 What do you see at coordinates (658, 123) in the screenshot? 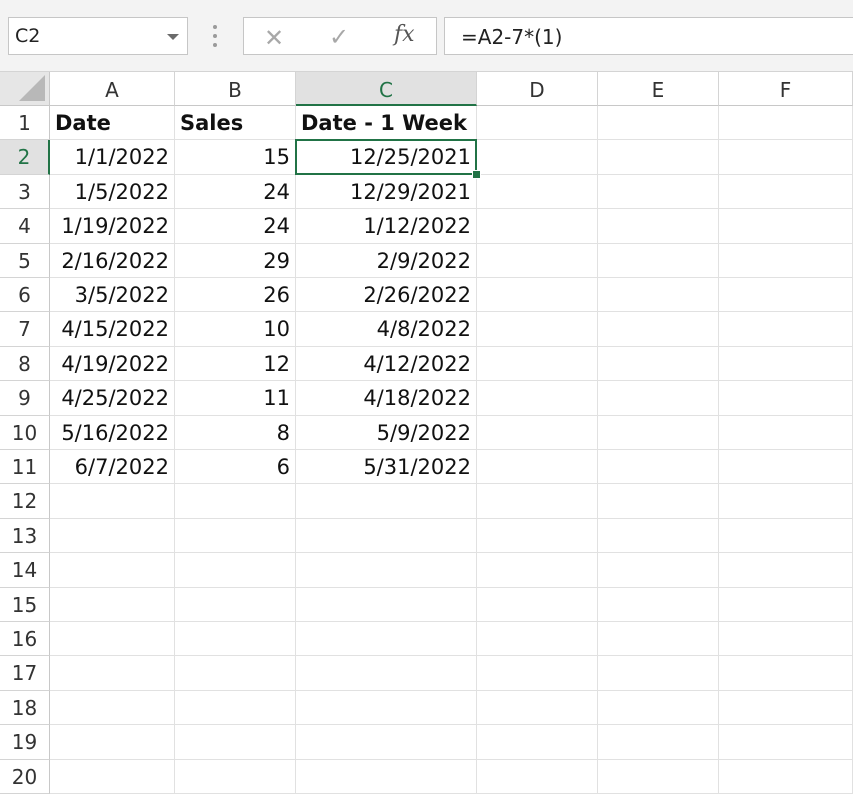
I see `cell-e1` at bounding box center [658, 123].